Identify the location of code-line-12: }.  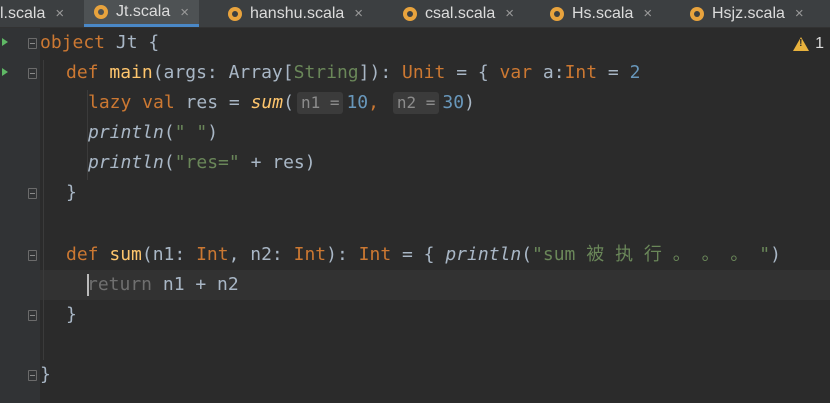
(45, 375).